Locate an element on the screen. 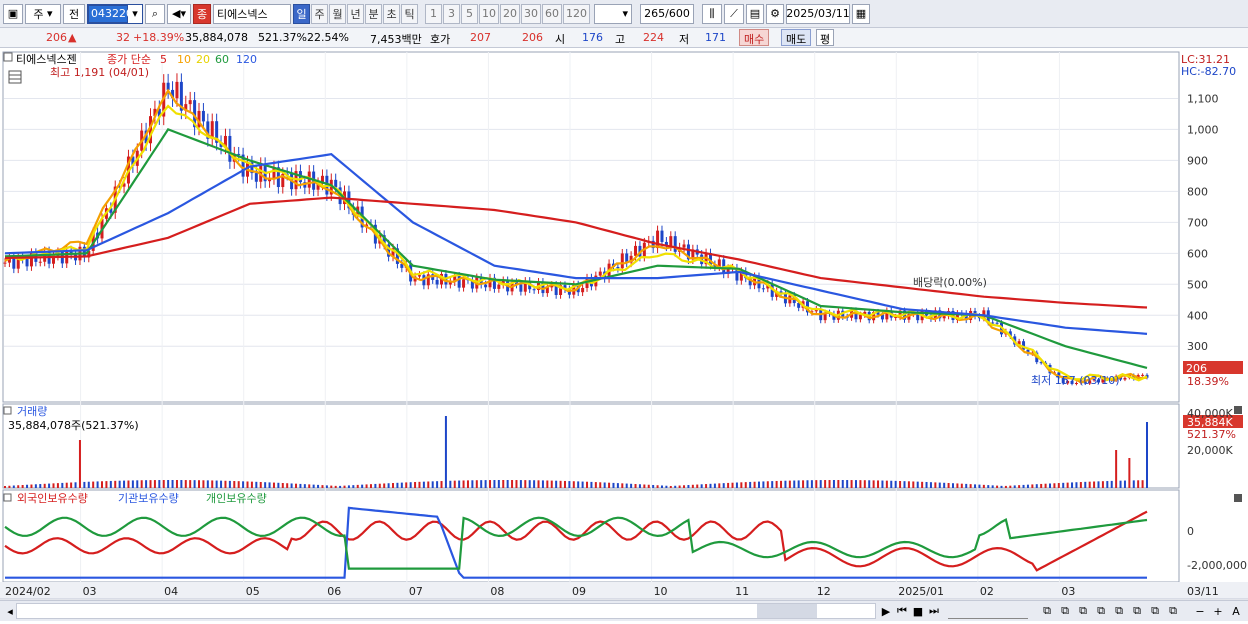  count-max: /600 is located at coordinates (677, 13).